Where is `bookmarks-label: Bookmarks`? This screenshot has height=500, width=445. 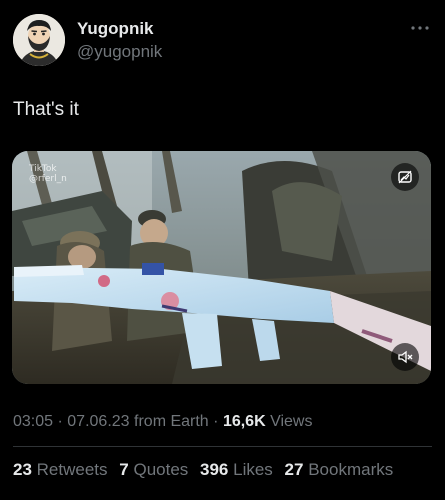 bookmarks-label: Bookmarks is located at coordinates (351, 469).